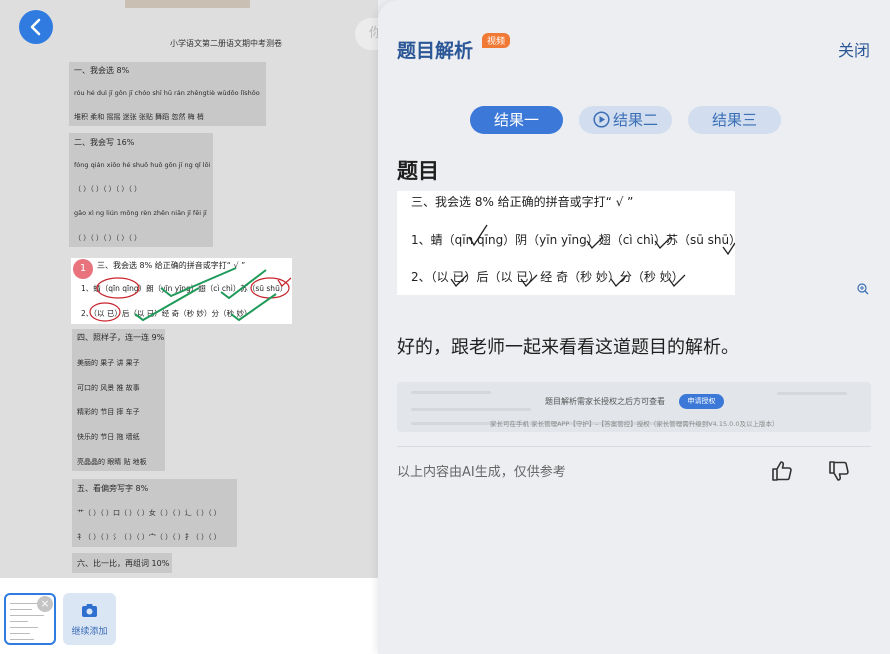  Describe the element at coordinates (190, 294) in the screenshot. I see `grading-marks` at that location.